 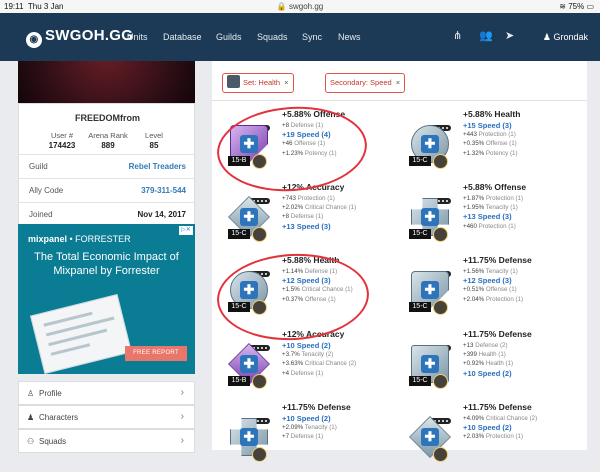 What do you see at coordinates (489, 226) in the screenshot?
I see `mod-secondary-stat: +460 Protection (1)` at bounding box center [489, 226].